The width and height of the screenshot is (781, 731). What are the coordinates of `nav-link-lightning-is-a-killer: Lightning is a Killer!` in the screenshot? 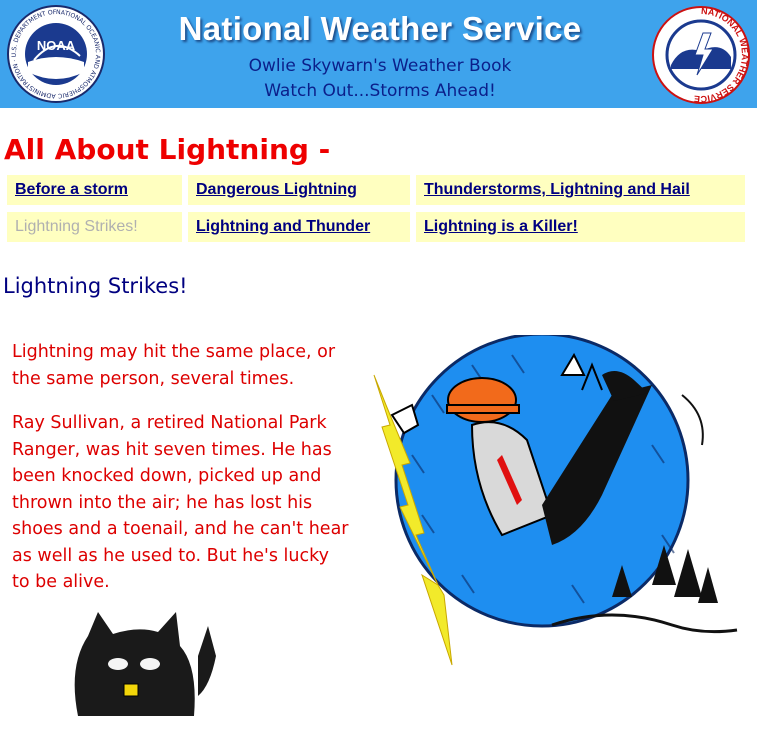 It's located at (580, 227).